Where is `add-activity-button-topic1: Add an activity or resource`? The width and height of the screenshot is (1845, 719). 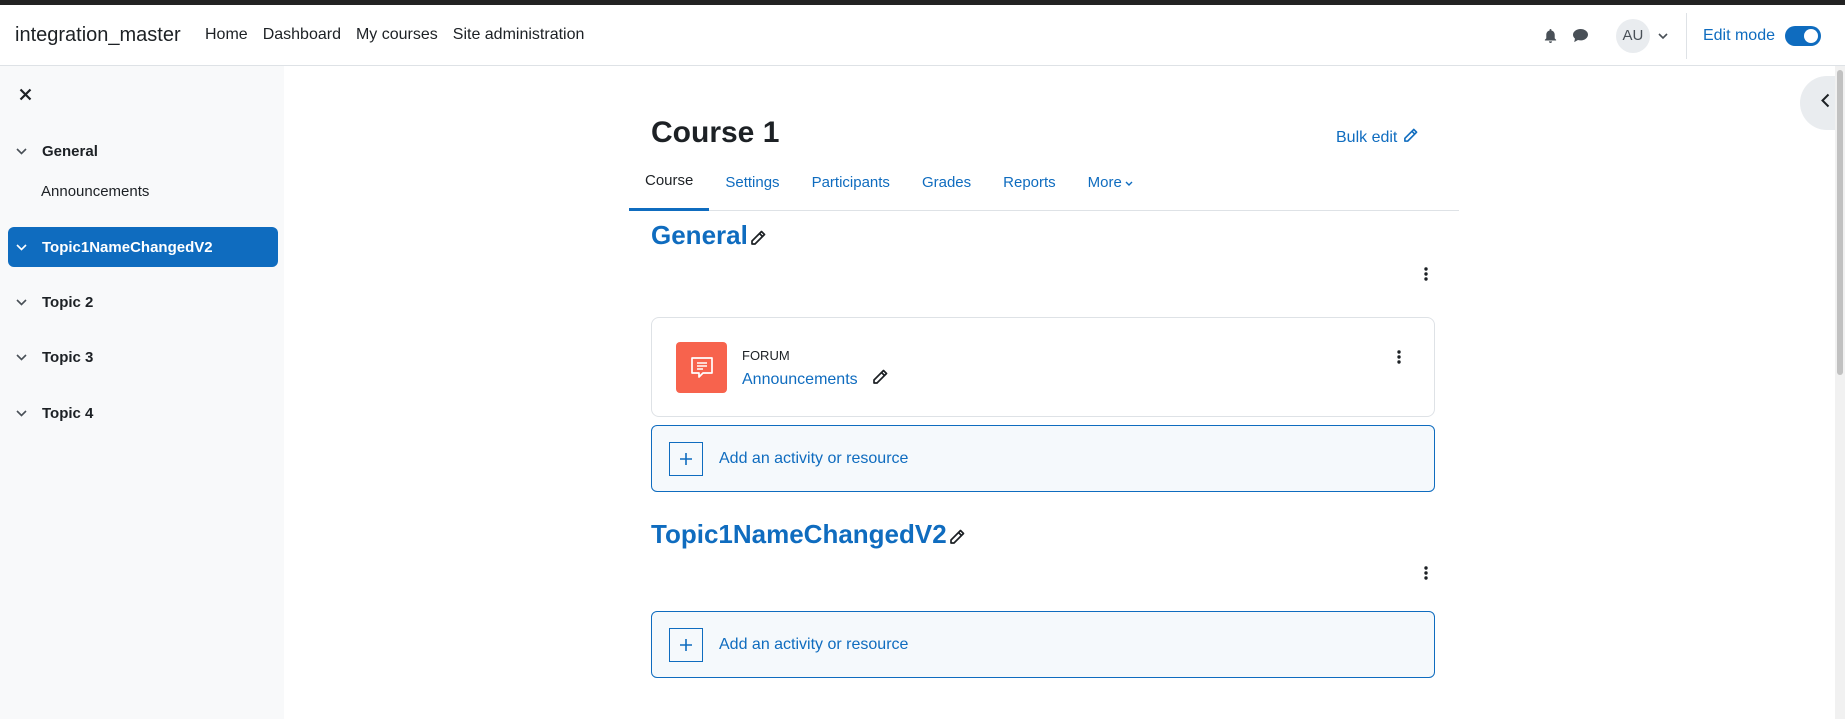
add-activity-button-topic1: Add an activity or resource is located at coordinates (1043, 644).